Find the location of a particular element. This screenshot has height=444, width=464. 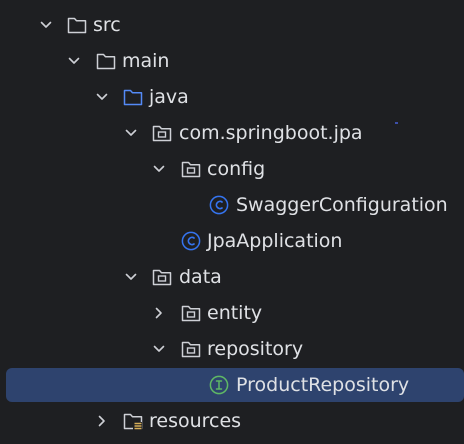

stray-pixel-mark is located at coordinates (396, 123).